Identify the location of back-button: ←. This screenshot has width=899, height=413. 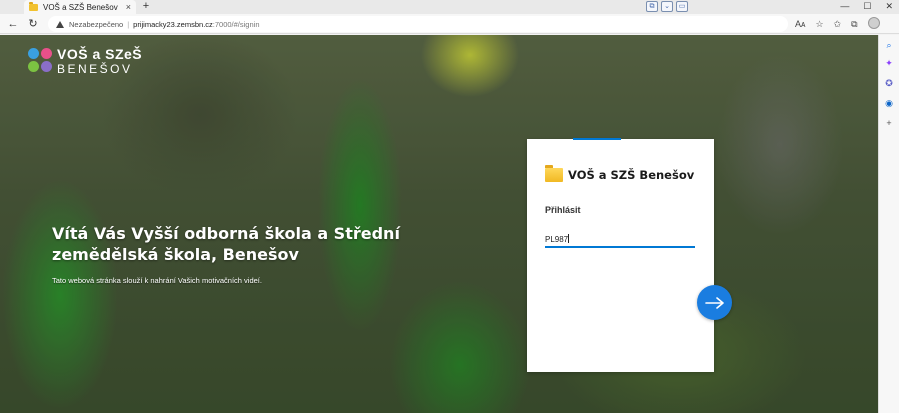
(13, 24).